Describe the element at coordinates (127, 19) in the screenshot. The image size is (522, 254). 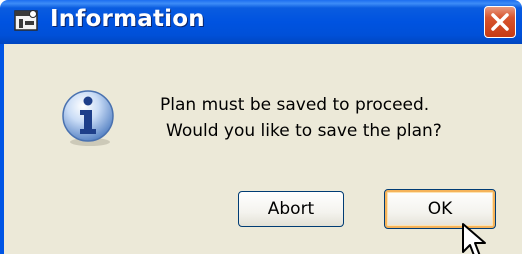
I see `window-title: Information` at that location.